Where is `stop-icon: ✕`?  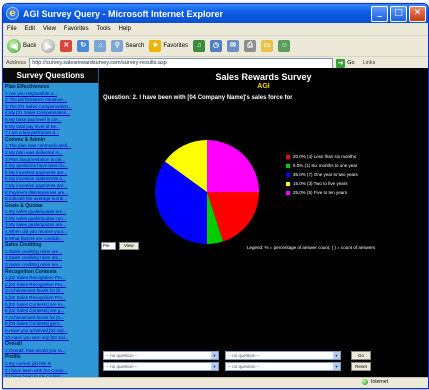 stop-icon: ✕ is located at coordinates (66, 46).